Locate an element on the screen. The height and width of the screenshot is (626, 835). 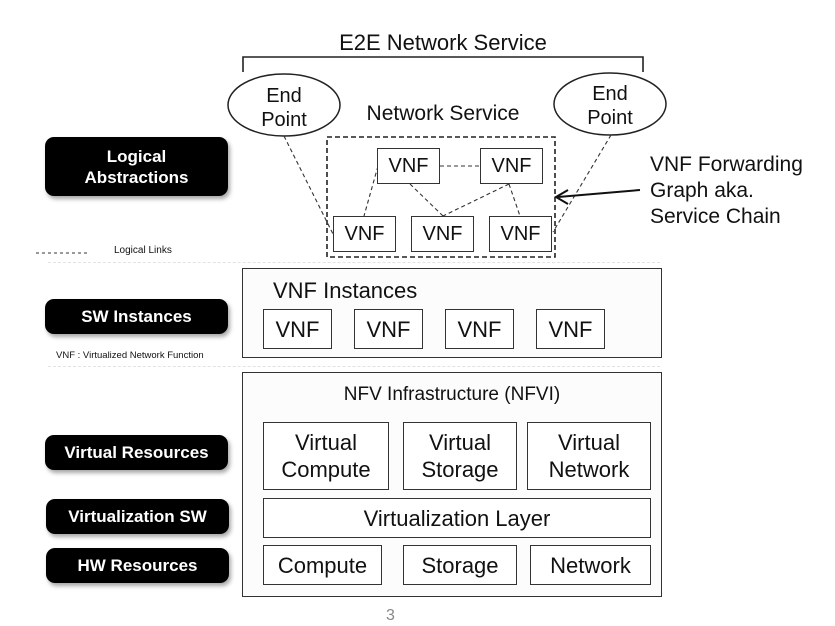
layer-label-virtualization-sw: Virtualization SW is located at coordinates (137, 516).